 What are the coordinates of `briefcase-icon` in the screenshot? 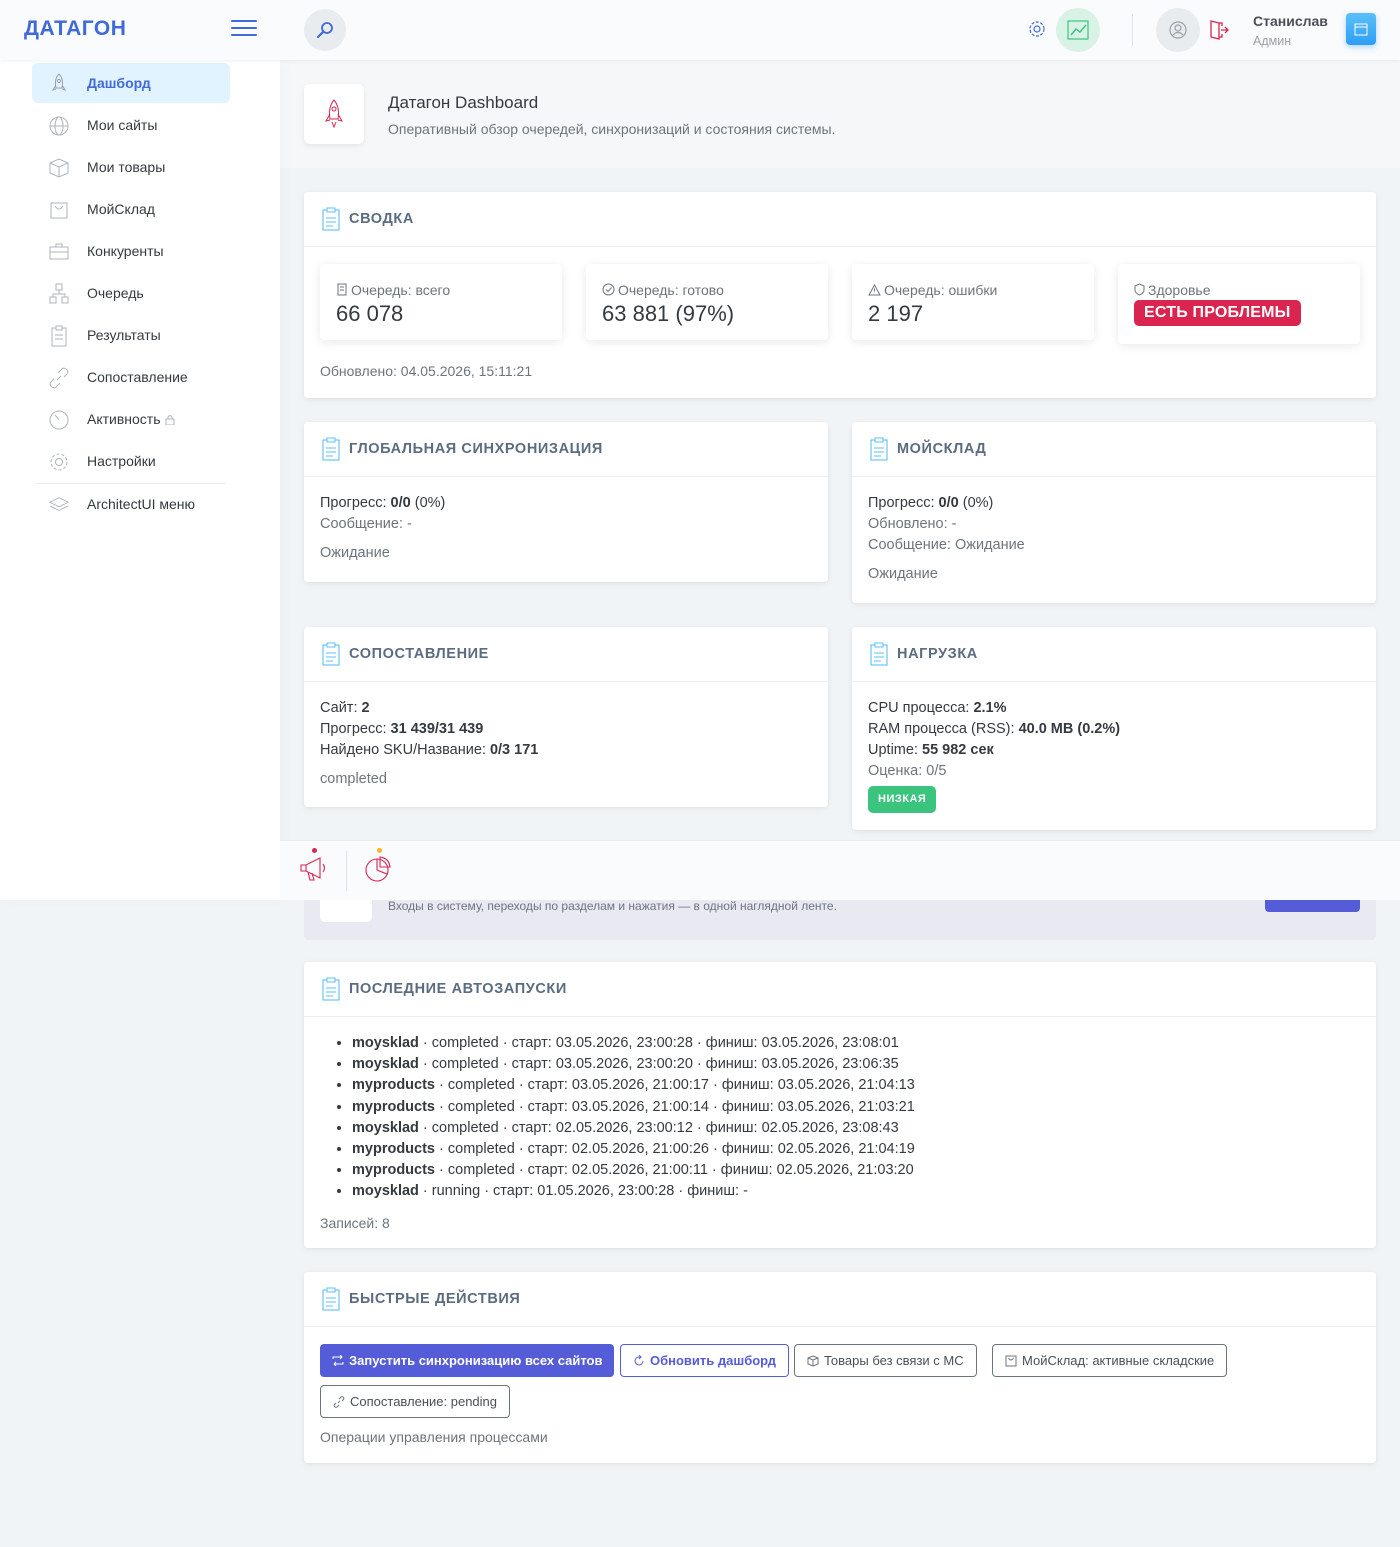 It's located at (59, 252).